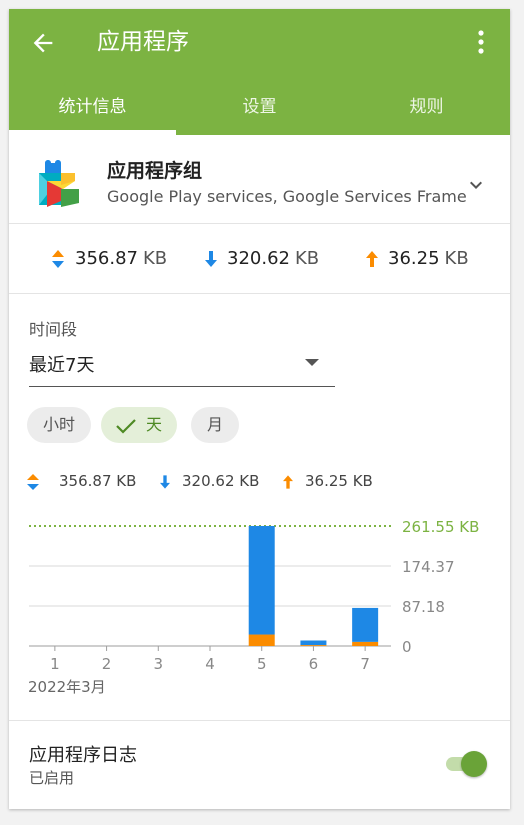 The height and width of the screenshot is (825, 524). I want to click on usage-summary: 356.87 KB 320.62 KB 36.25 KB, so click(259, 264).